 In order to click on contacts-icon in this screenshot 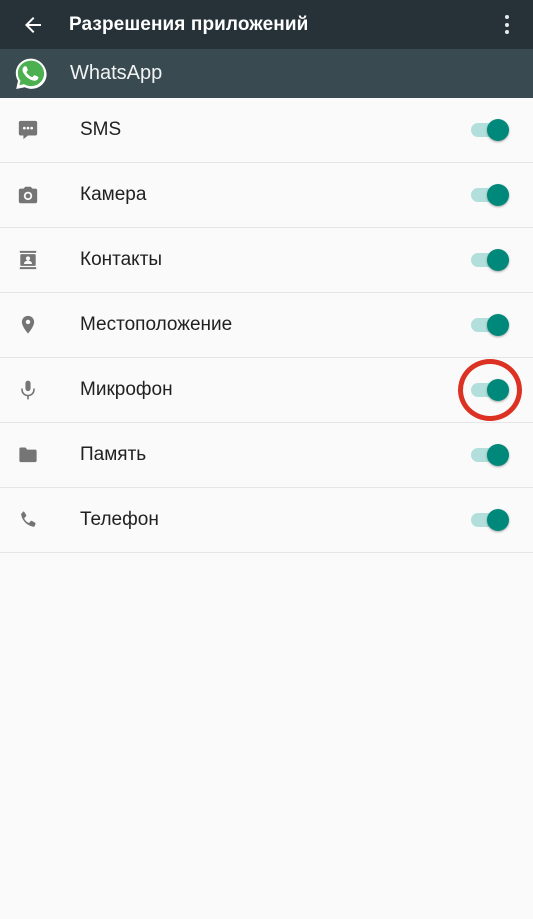, I will do `click(28, 260)`.